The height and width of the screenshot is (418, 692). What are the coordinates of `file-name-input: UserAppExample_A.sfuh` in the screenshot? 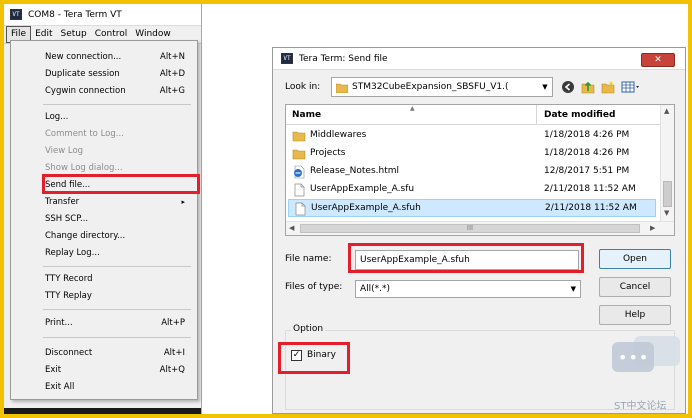 It's located at (467, 260).